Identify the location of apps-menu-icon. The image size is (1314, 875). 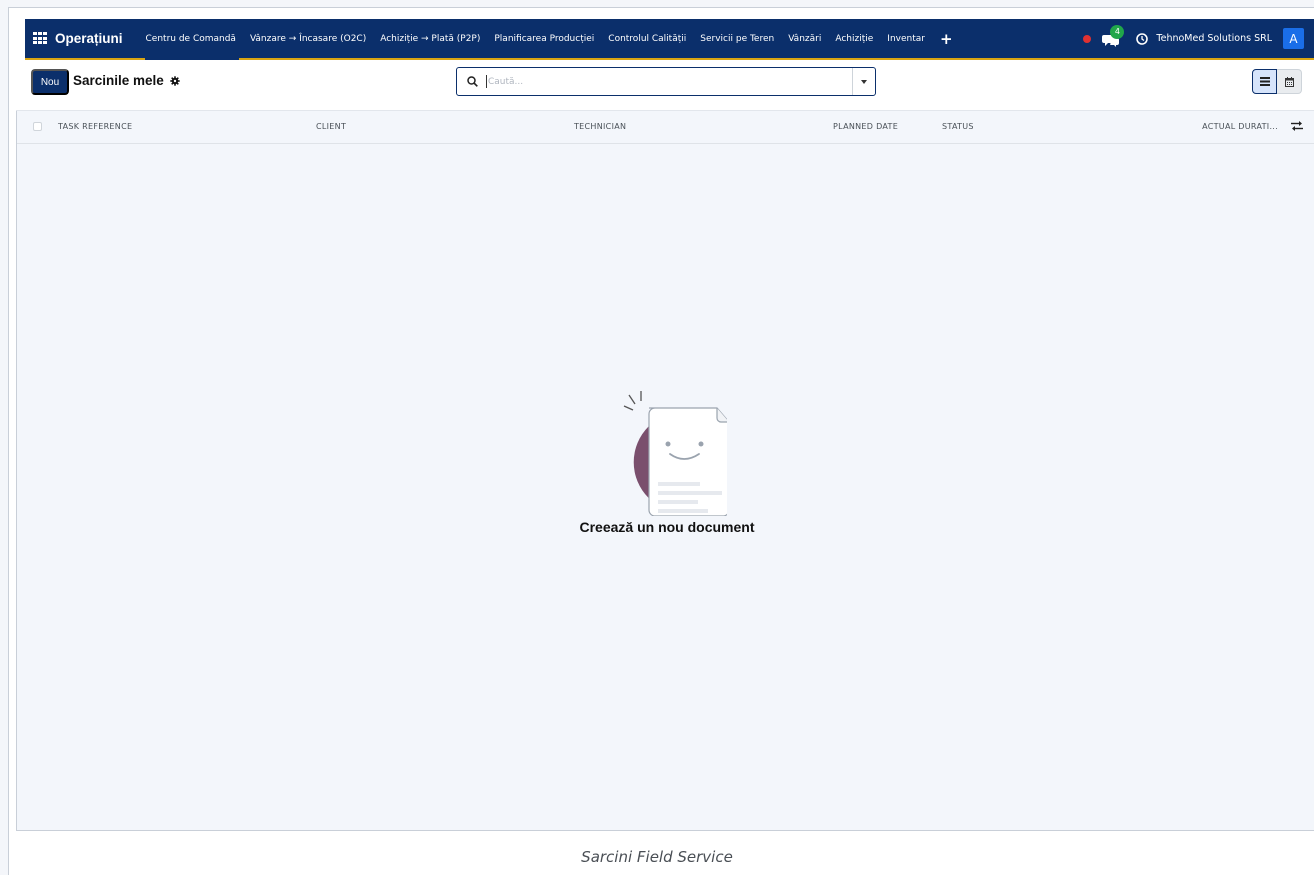
(40, 38).